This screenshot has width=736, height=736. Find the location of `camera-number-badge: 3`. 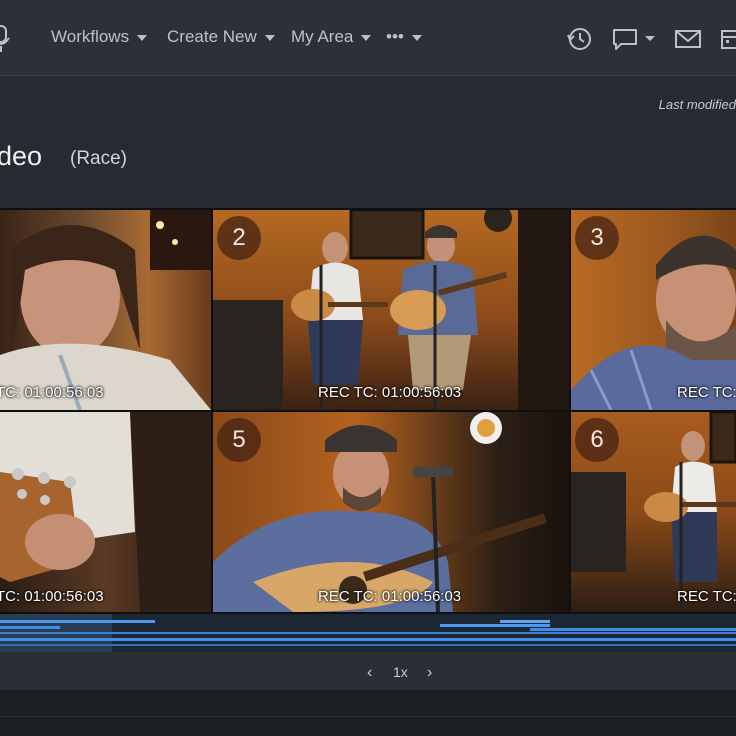

camera-number-badge: 3 is located at coordinates (597, 238).